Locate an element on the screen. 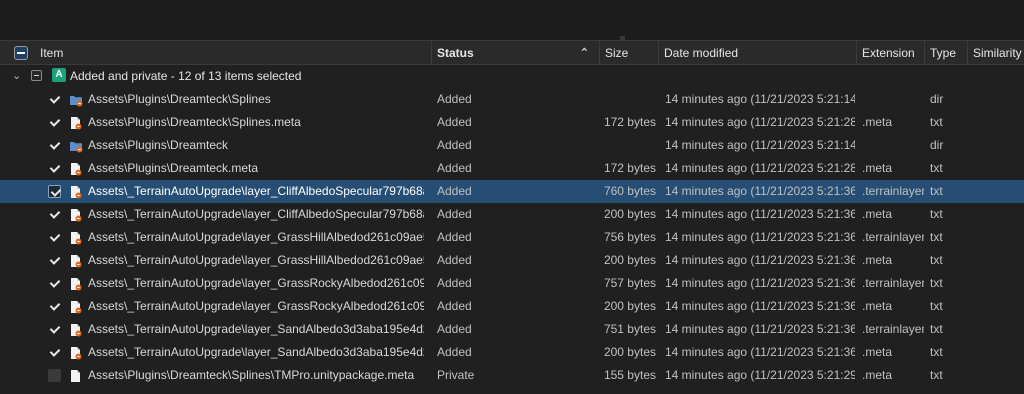  column-type: Type is located at coordinates (946, 53).